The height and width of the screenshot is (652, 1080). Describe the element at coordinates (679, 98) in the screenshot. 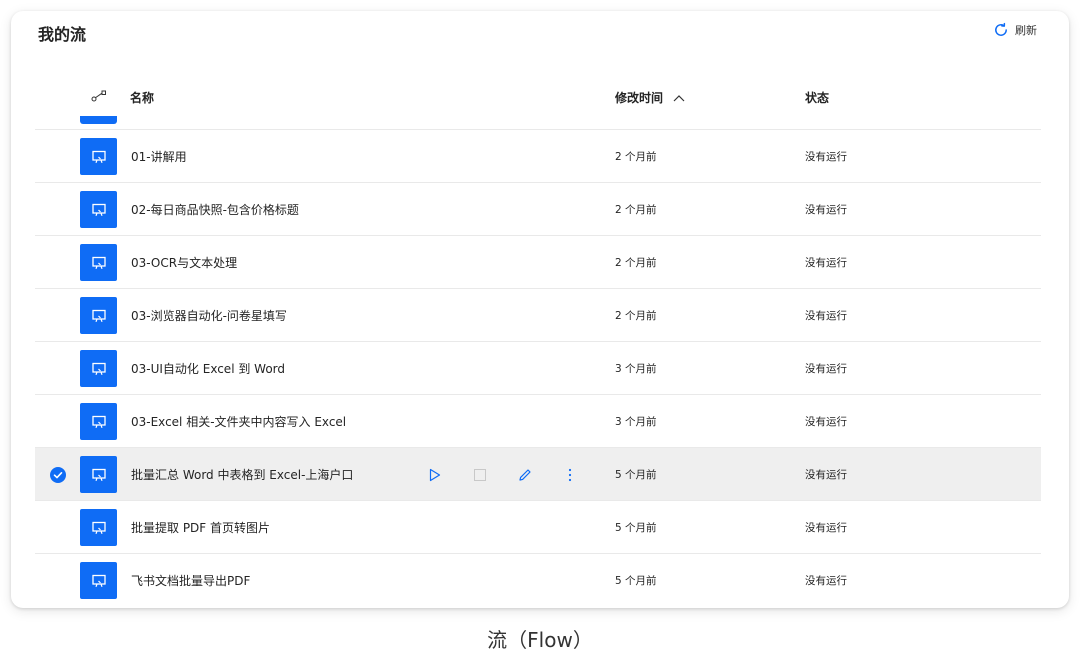

I see `sort-ascending-icon` at that location.